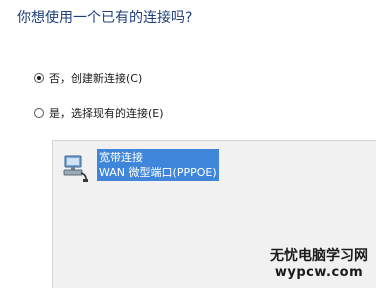 The height and width of the screenshot is (288, 376). What do you see at coordinates (39, 78) in the screenshot?
I see `radio-button-selected` at bounding box center [39, 78].